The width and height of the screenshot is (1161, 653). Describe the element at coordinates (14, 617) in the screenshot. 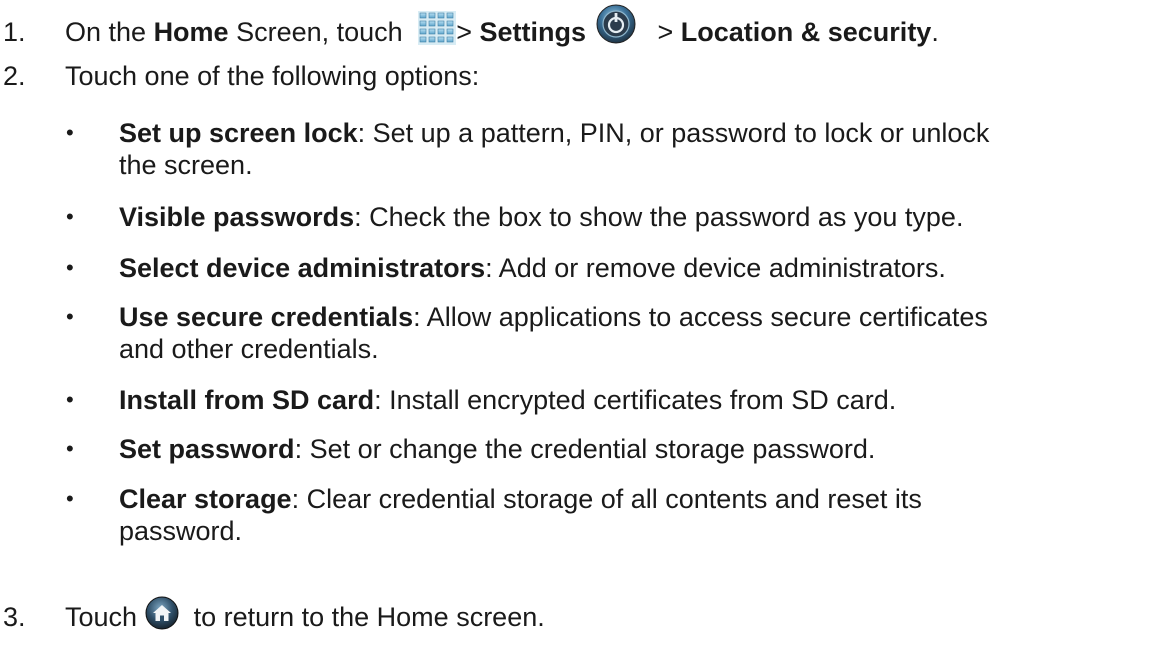

I see `step-number: 3.` at that location.